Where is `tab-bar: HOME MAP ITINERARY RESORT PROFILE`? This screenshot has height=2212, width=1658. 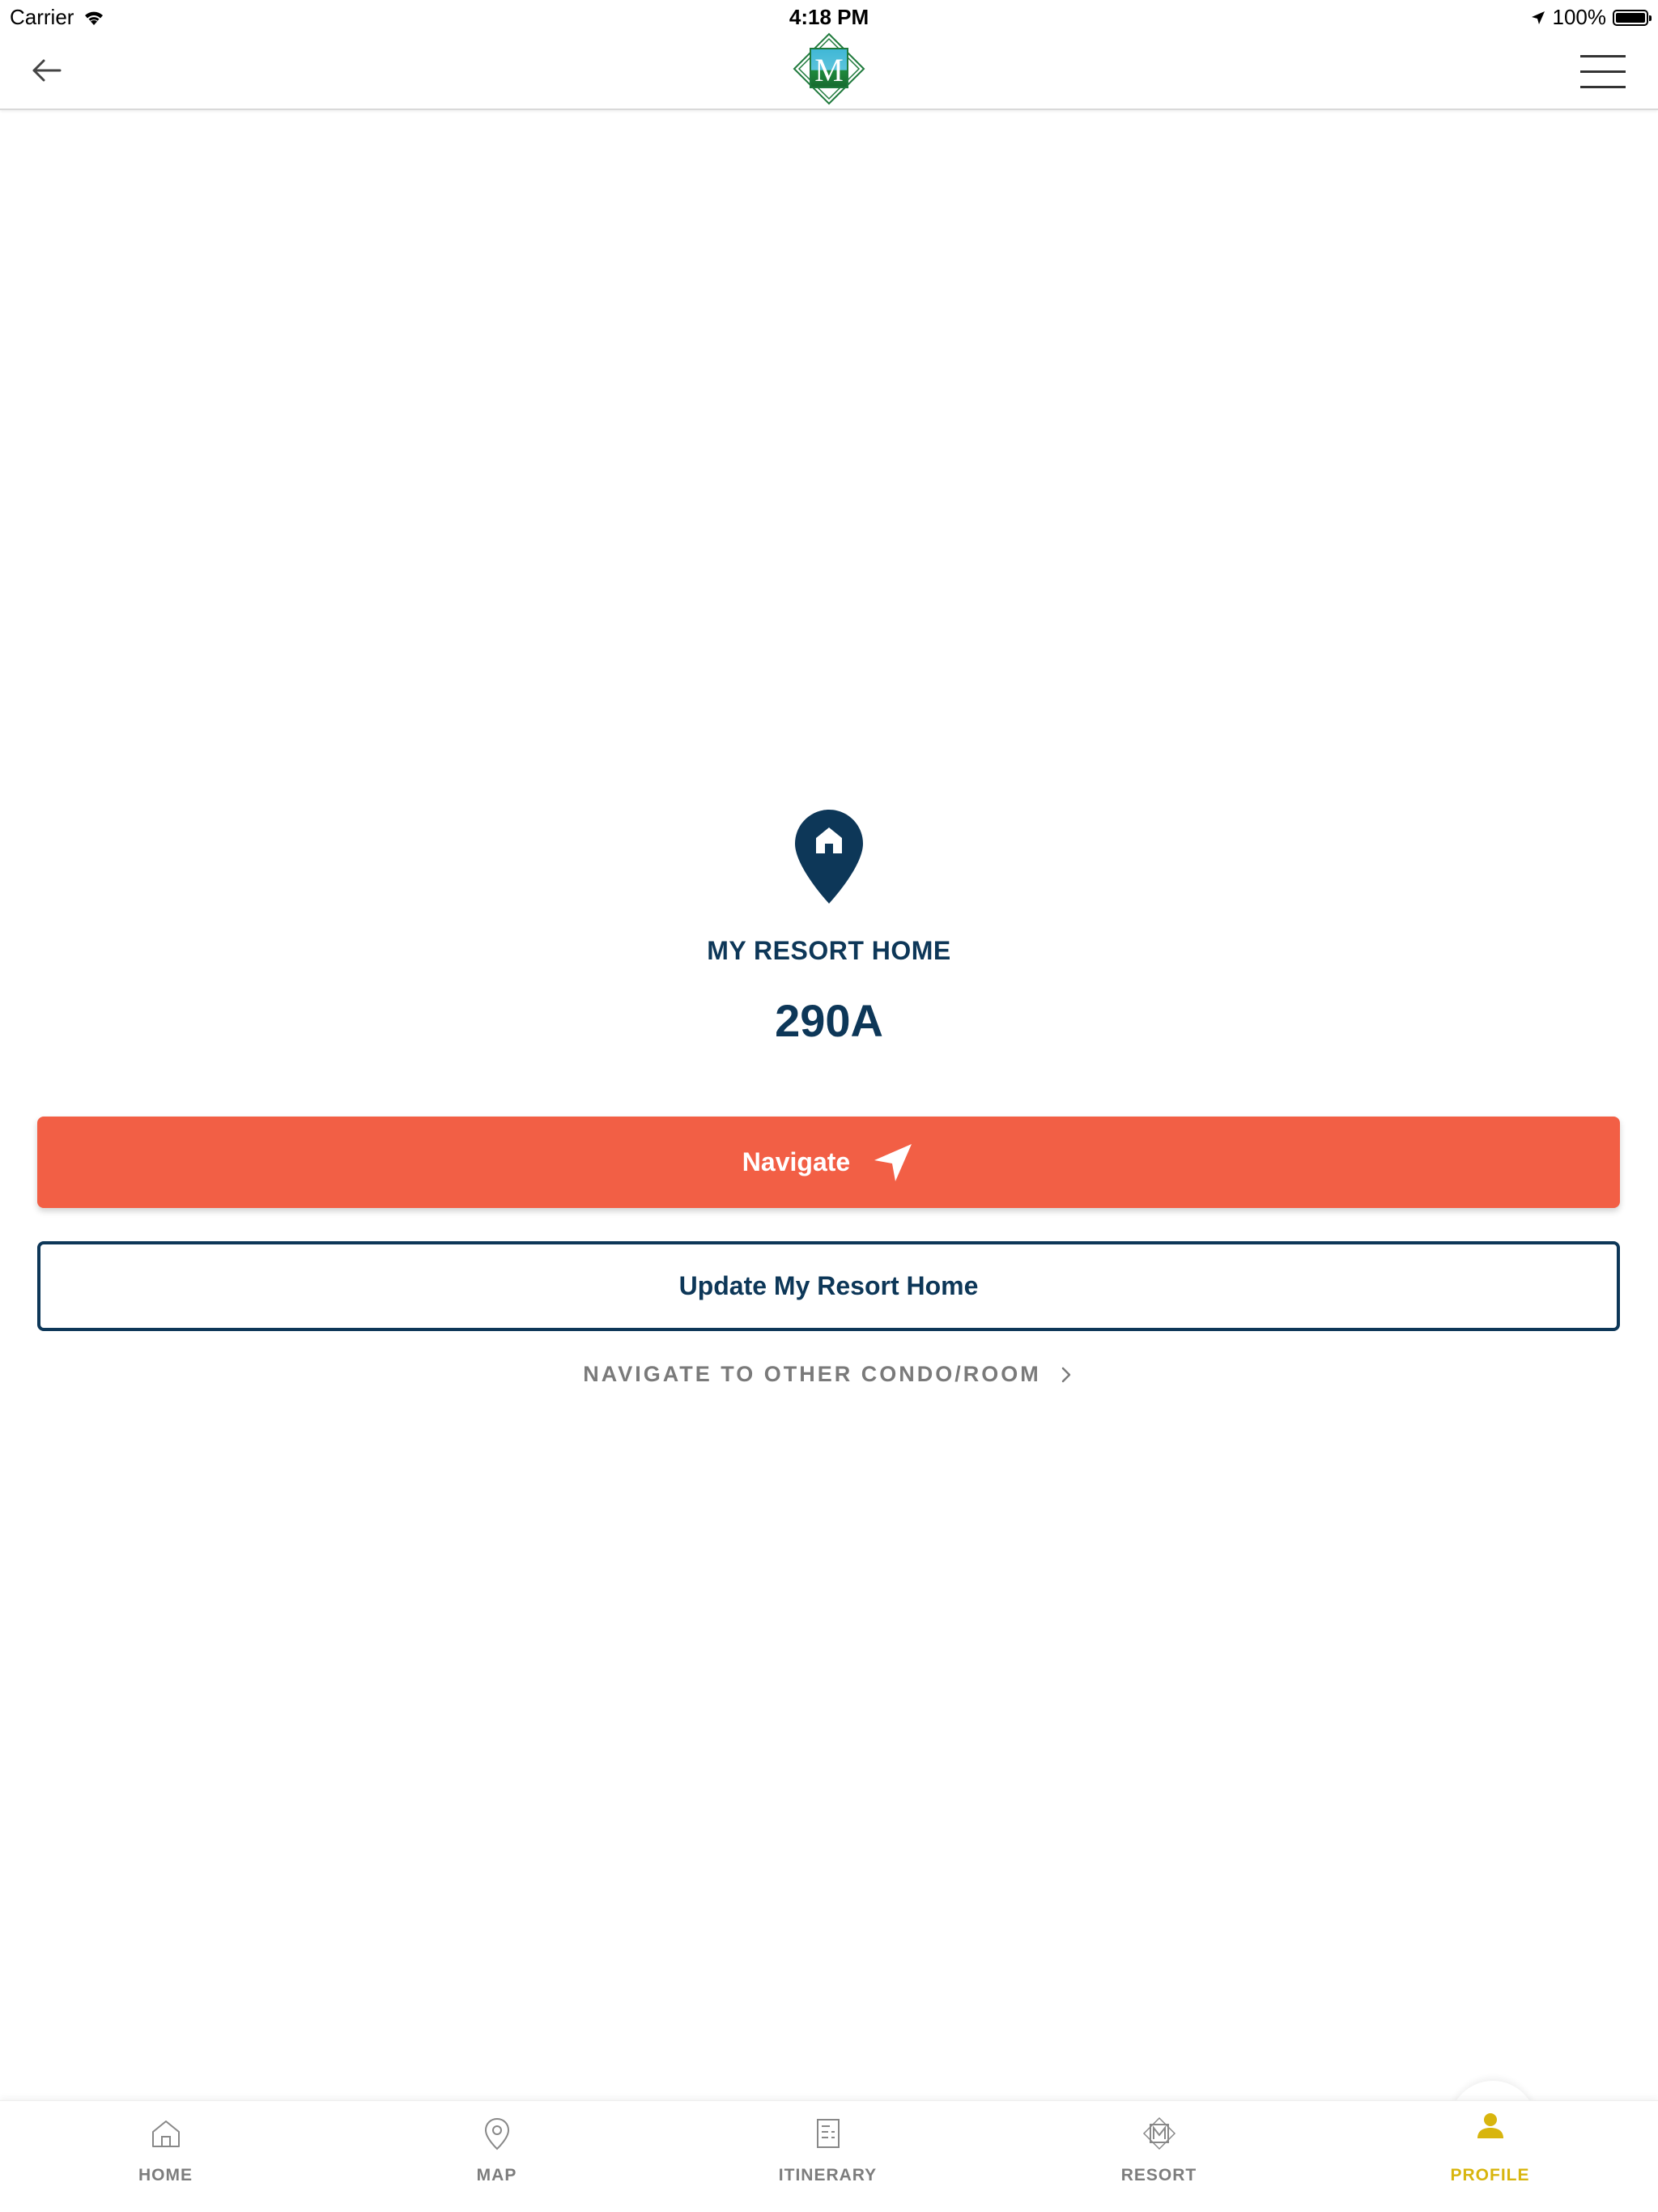 tab-bar: HOME MAP ITINERARY RESORT PROFILE is located at coordinates (829, 2156).